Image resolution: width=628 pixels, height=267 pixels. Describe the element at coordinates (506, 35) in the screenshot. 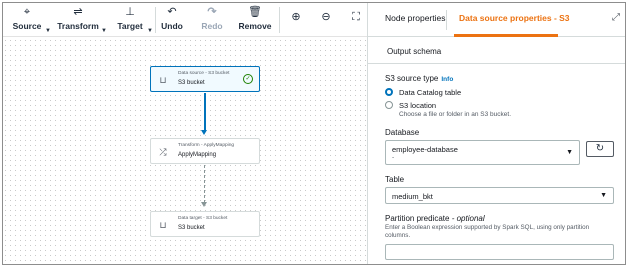

I see `active-tab-indicator` at that location.